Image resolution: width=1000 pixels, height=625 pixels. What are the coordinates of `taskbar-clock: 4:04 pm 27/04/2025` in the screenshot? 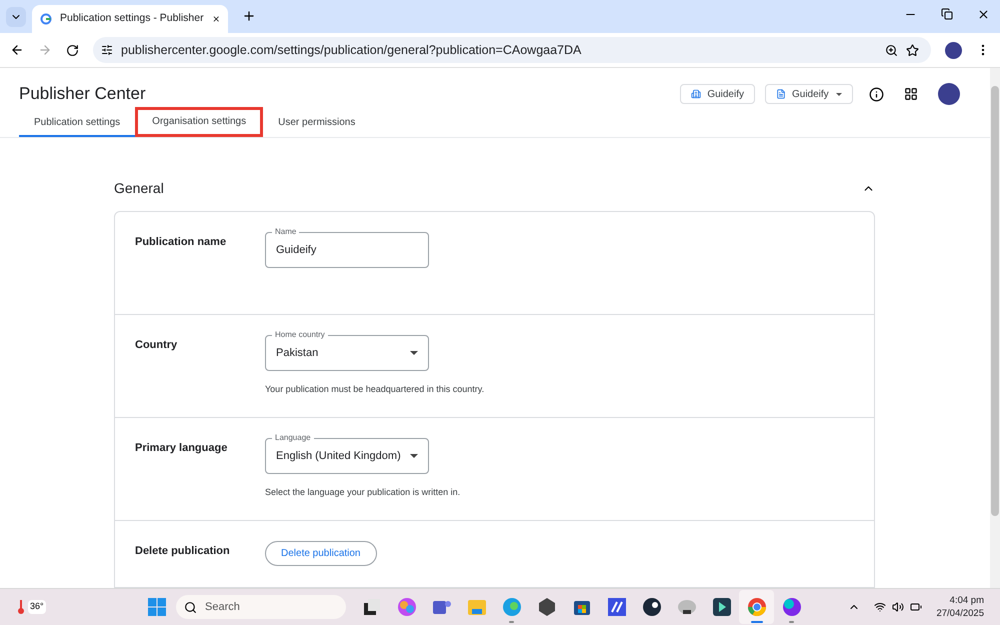 It's located at (960, 607).